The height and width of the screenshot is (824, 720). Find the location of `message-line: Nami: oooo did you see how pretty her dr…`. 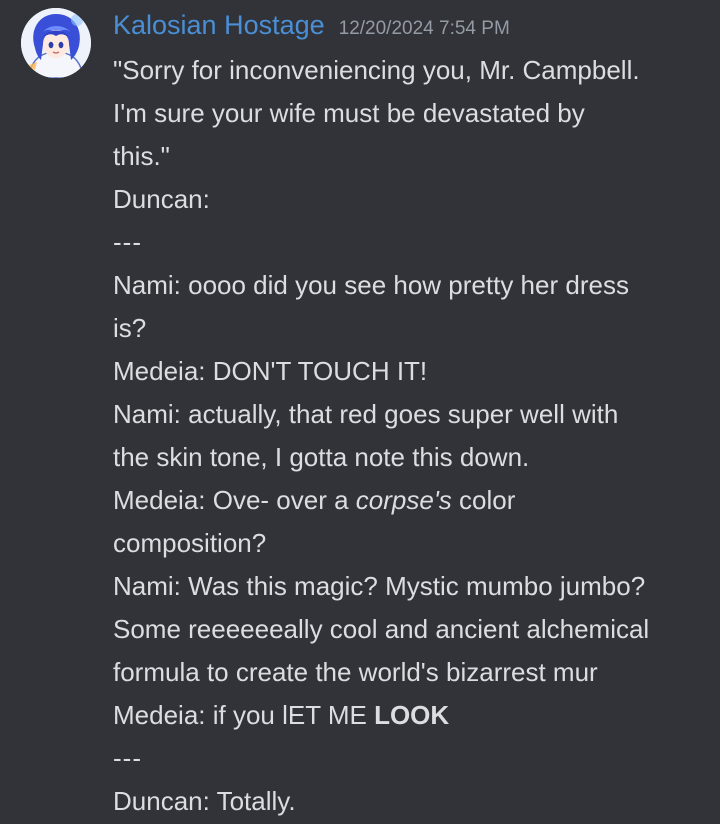

message-line: Nami: oooo did you see how pretty her dr… is located at coordinates (371, 285).